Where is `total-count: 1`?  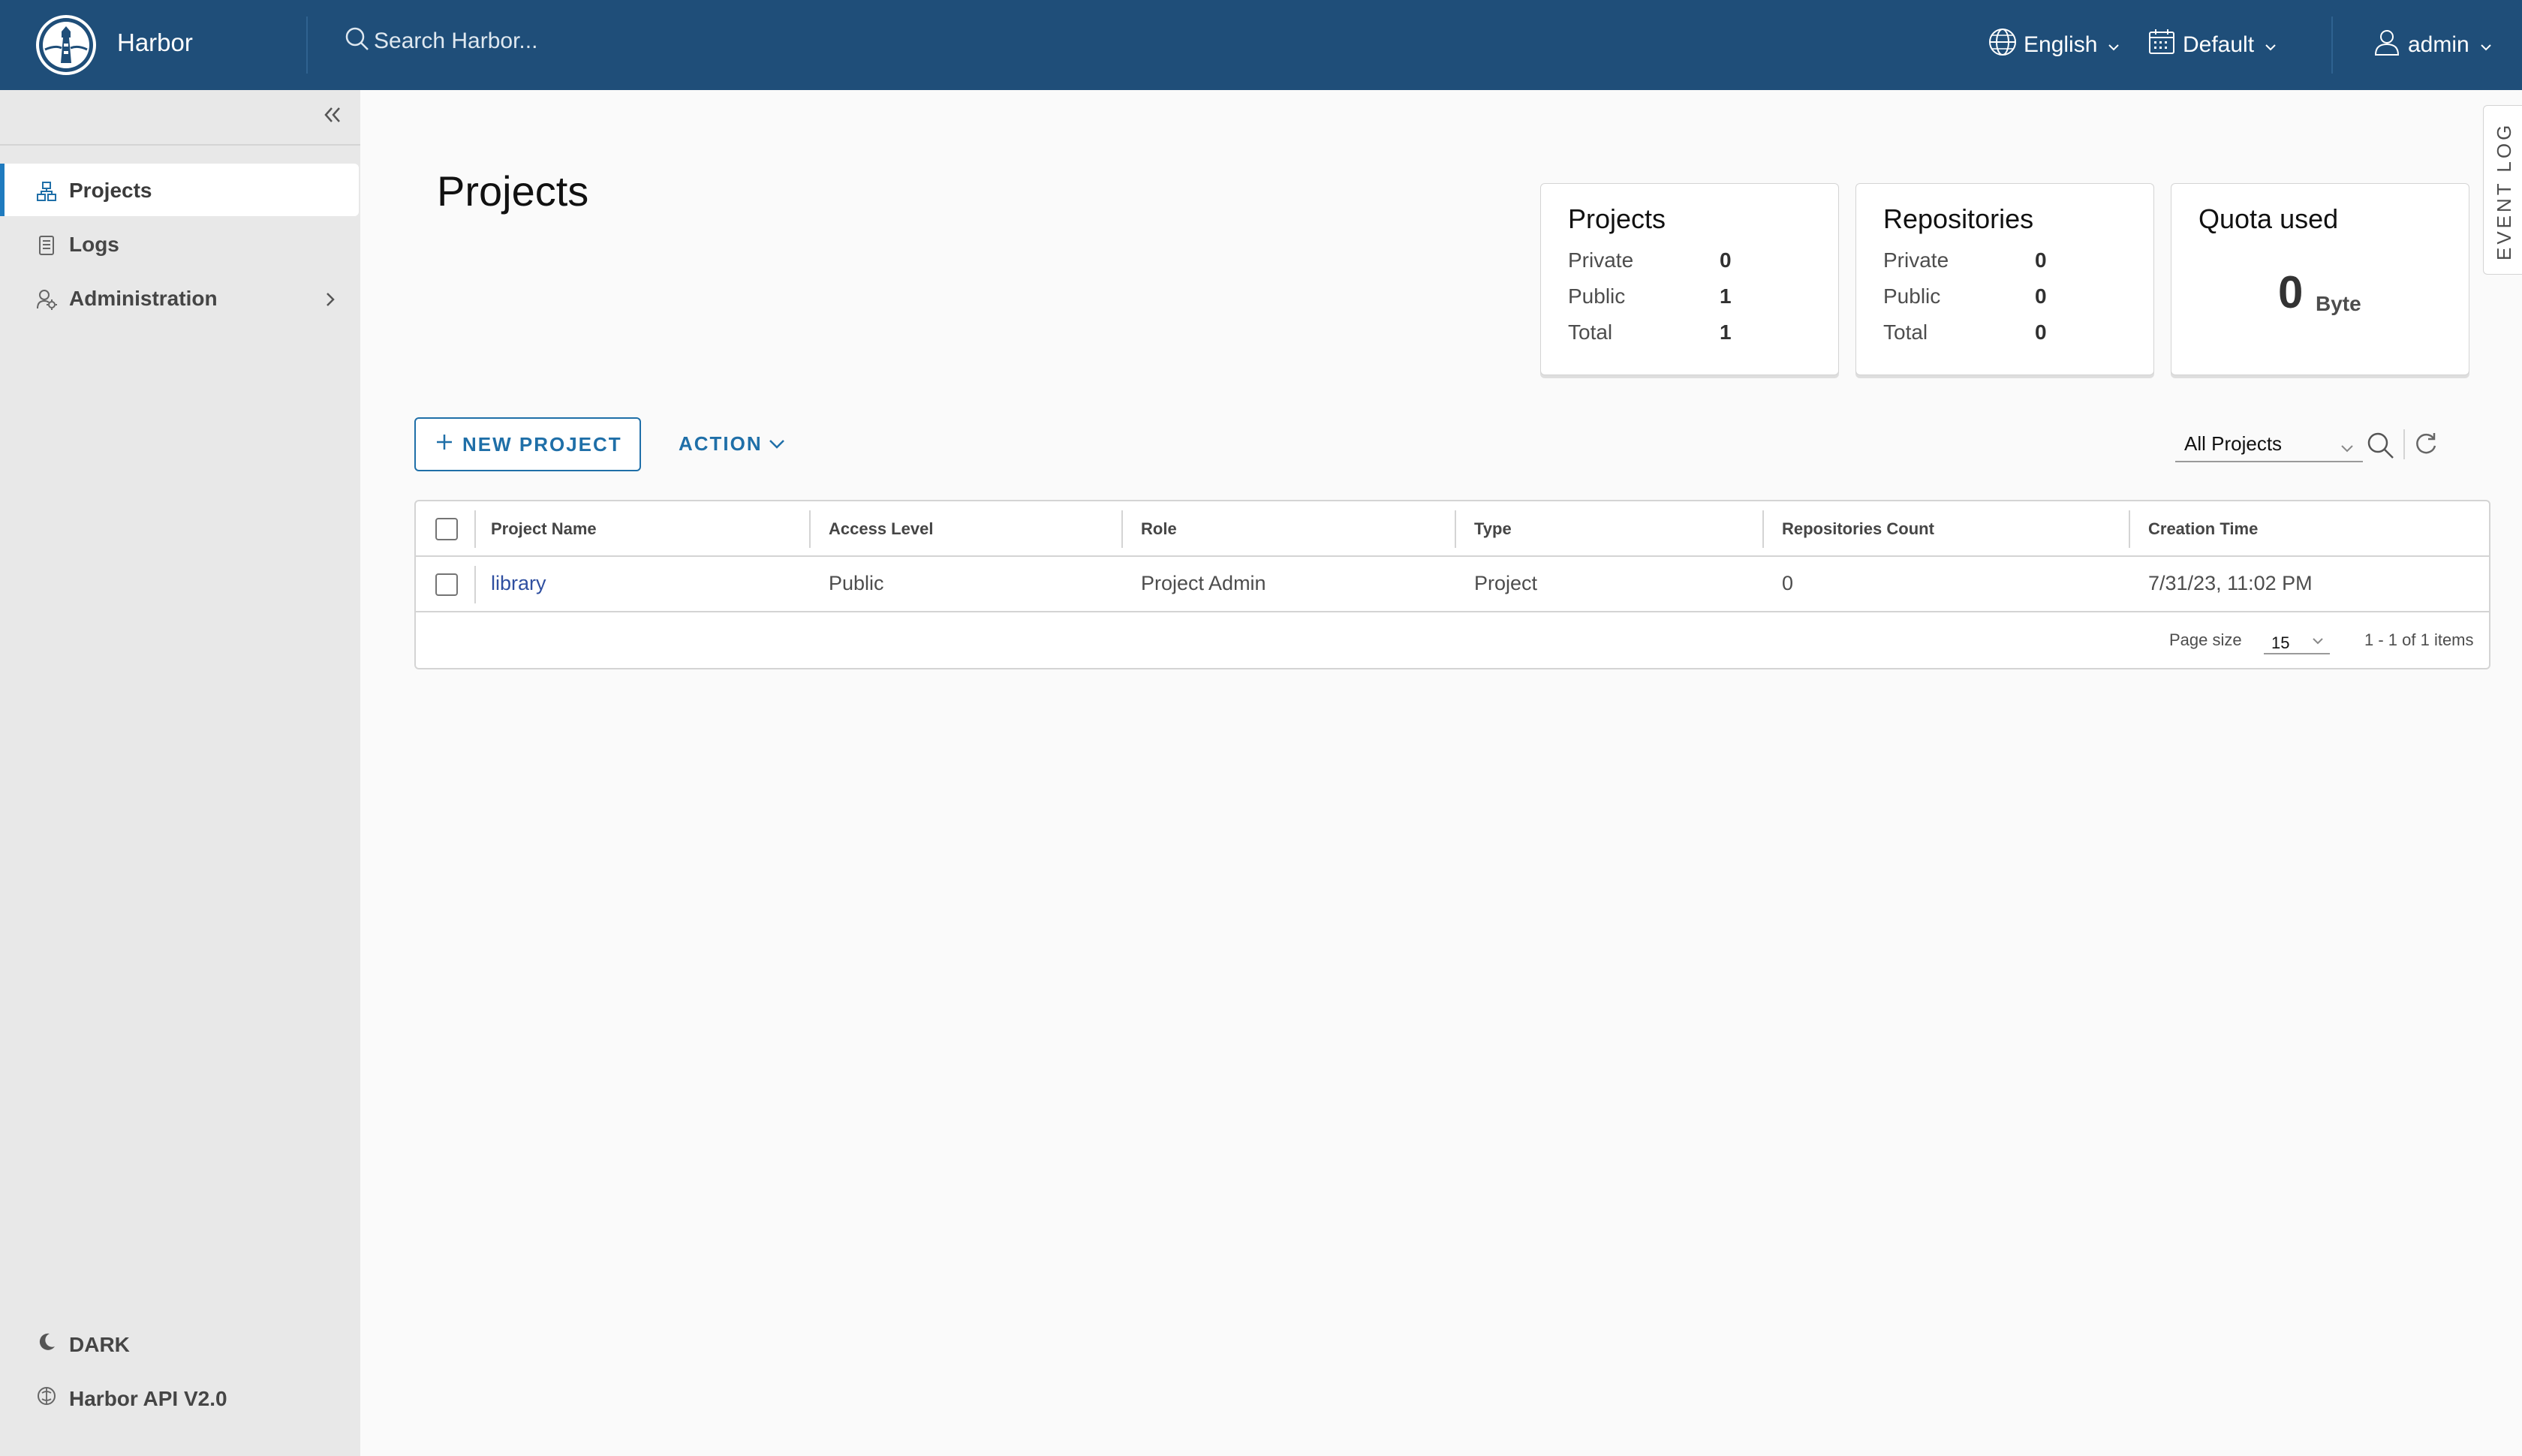
total-count: 1 is located at coordinates (1726, 332).